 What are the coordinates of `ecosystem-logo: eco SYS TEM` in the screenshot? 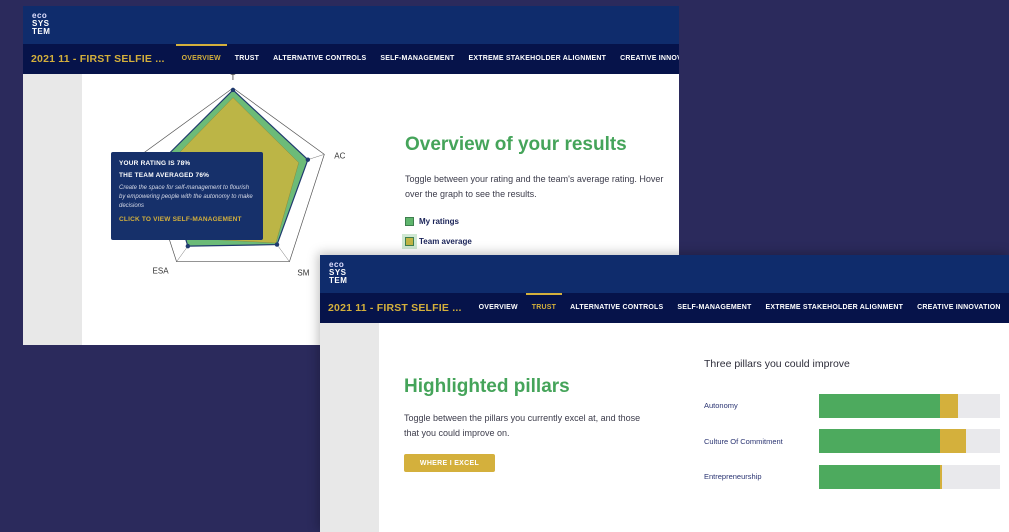 It's located at (341, 273).